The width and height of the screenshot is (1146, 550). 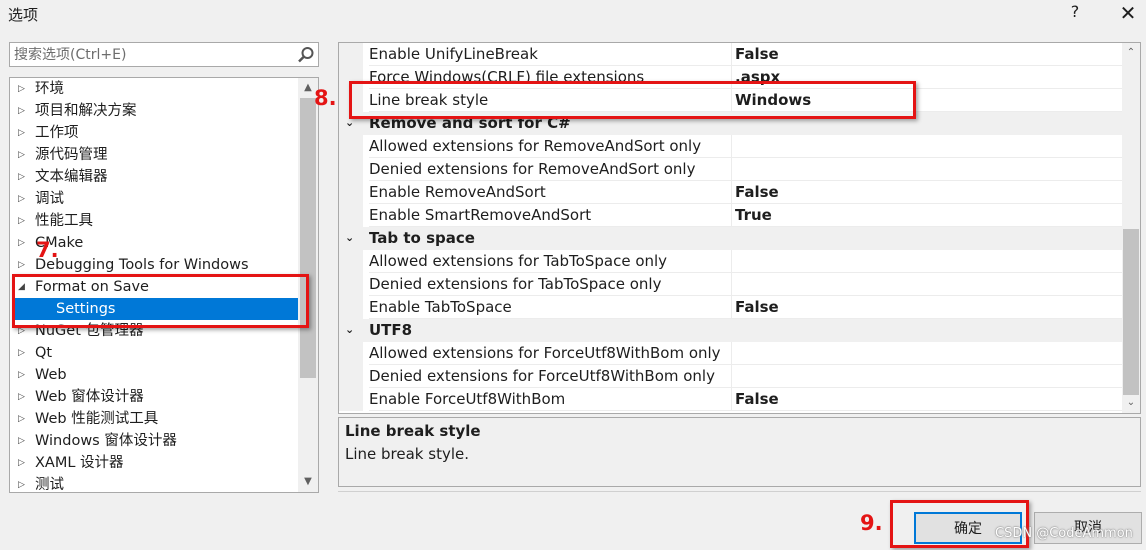 What do you see at coordinates (47, 250) in the screenshot?
I see `annotation-step-7: 7.` at bounding box center [47, 250].